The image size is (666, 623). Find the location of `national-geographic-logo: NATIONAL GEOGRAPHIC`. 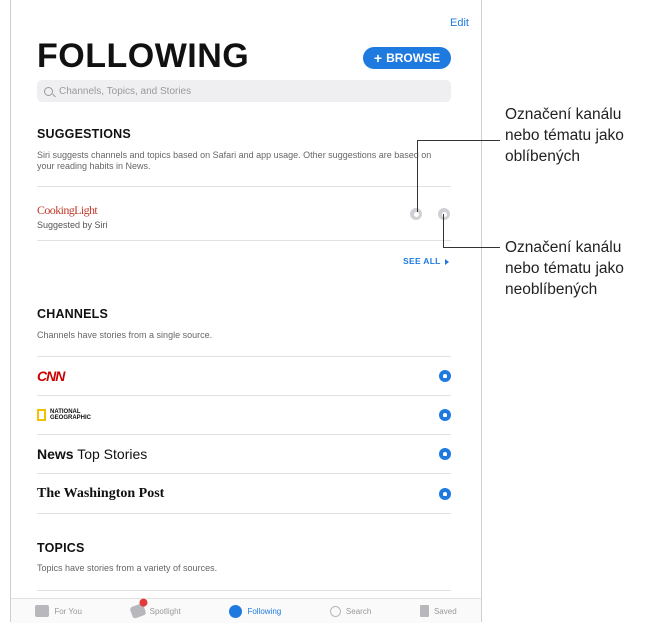

national-geographic-logo: NATIONAL GEOGRAPHIC is located at coordinates (64, 415).